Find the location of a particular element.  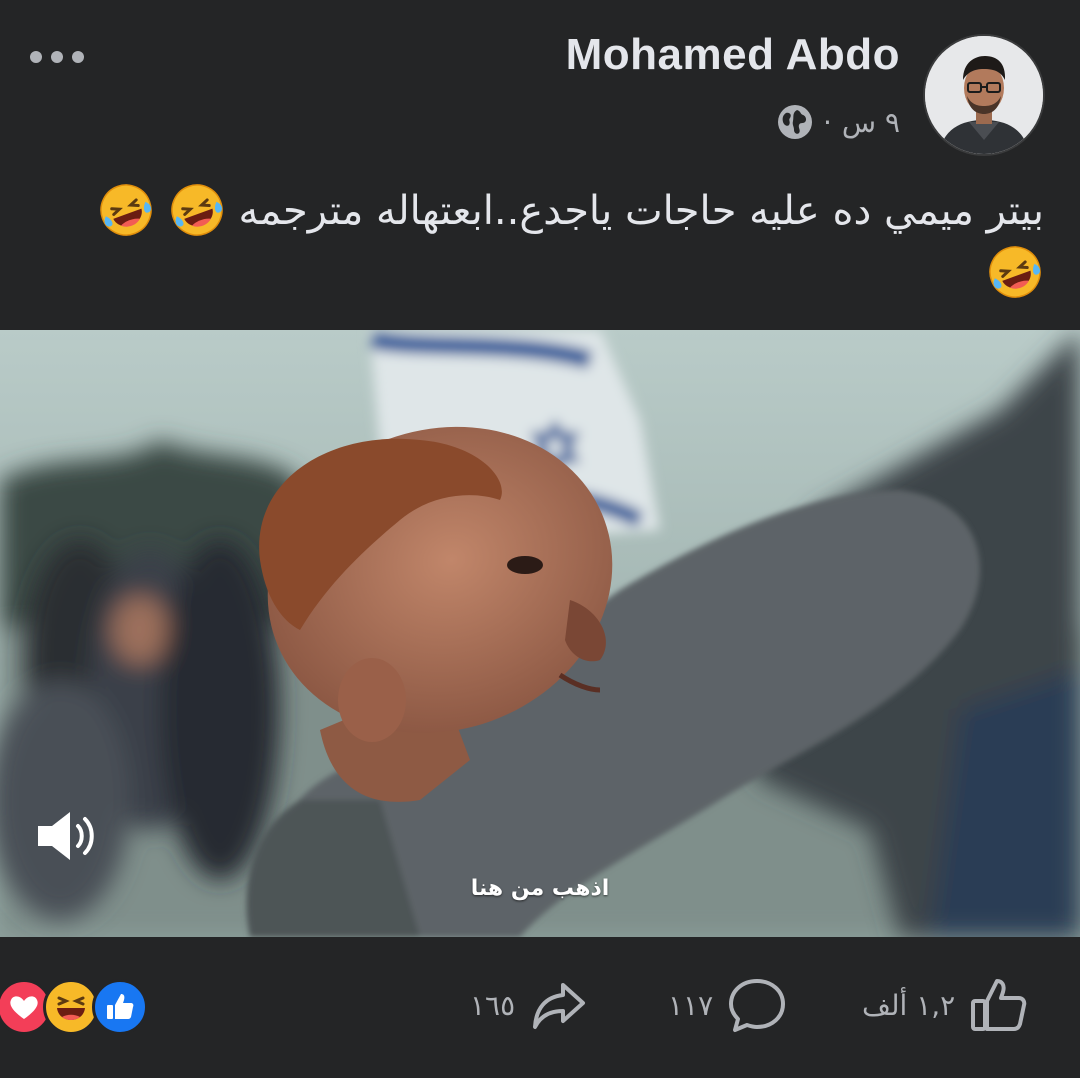

comment-count: ١١٧ is located at coordinates (691, 1005).